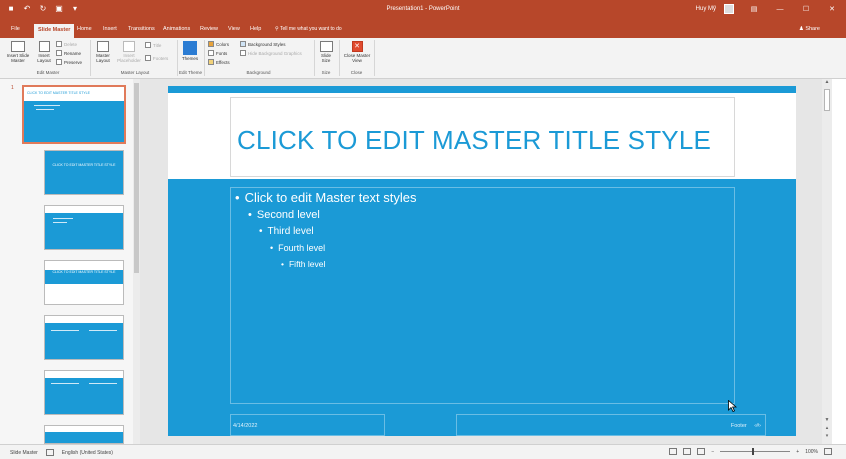 The image size is (846, 459). Describe the element at coordinates (190, 51) in the screenshot. I see `themes-button: Themes` at that location.